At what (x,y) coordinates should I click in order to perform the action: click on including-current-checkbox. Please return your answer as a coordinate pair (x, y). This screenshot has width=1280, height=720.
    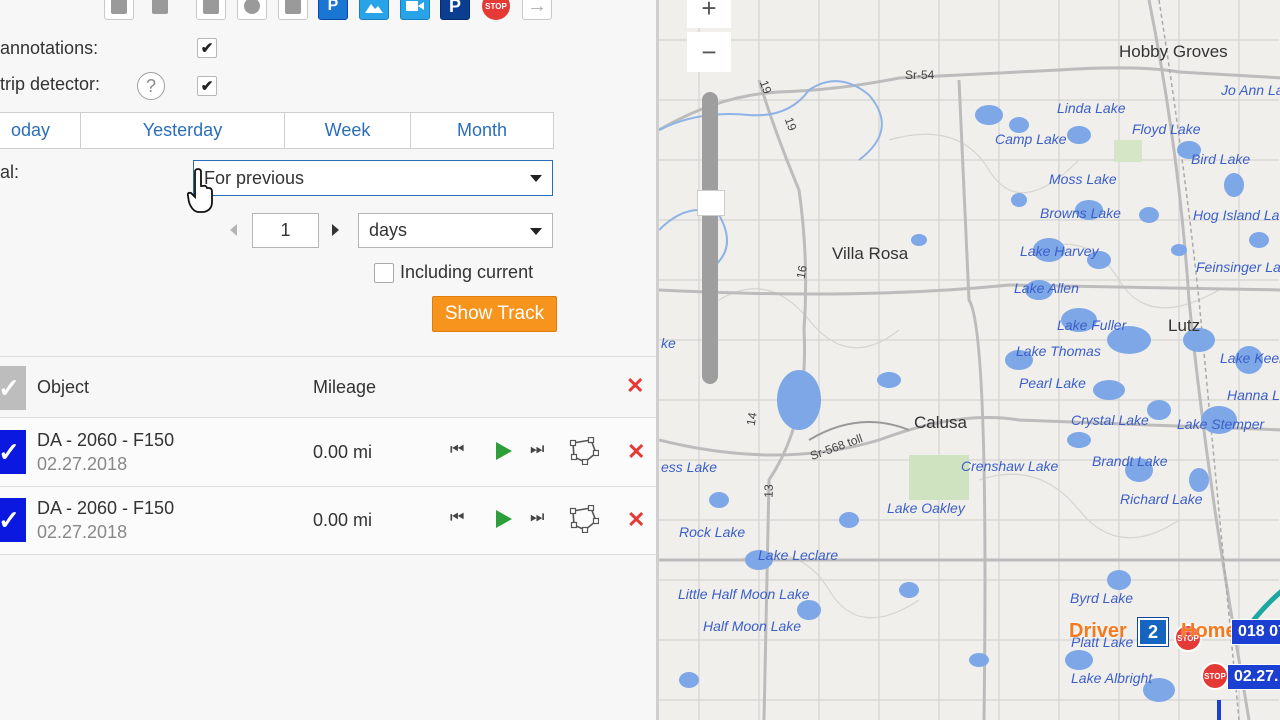
    Looking at the image, I should click on (384, 273).